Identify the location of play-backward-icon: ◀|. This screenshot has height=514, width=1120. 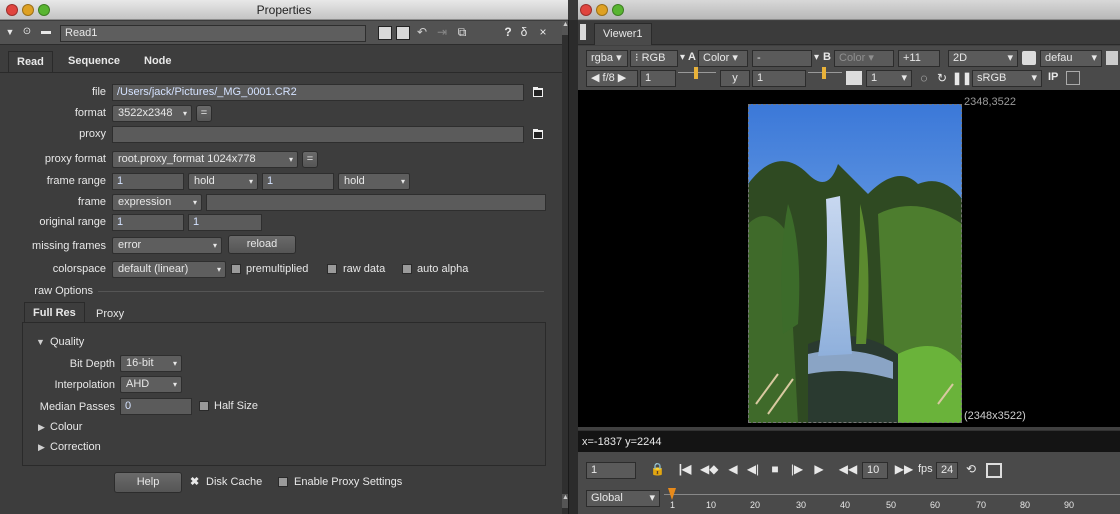
(753, 469).